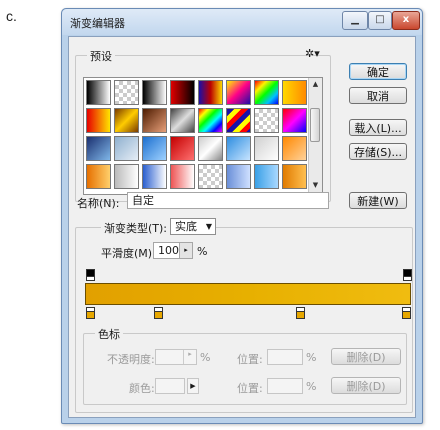 Image resolution: width=440 pixels, height=430 pixels. I want to click on name-label: 名称(N):, so click(98, 203).